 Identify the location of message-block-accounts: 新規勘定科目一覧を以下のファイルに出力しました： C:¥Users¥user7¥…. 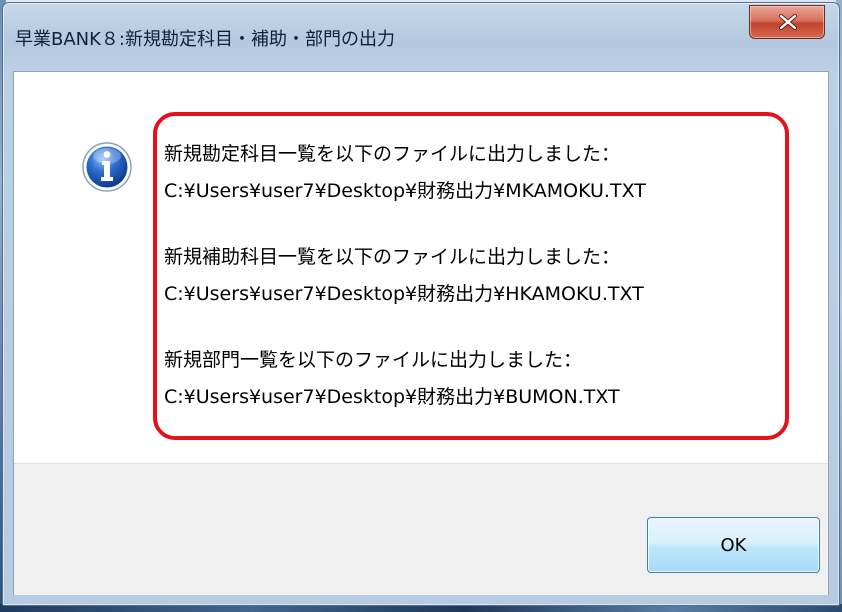
(474, 173).